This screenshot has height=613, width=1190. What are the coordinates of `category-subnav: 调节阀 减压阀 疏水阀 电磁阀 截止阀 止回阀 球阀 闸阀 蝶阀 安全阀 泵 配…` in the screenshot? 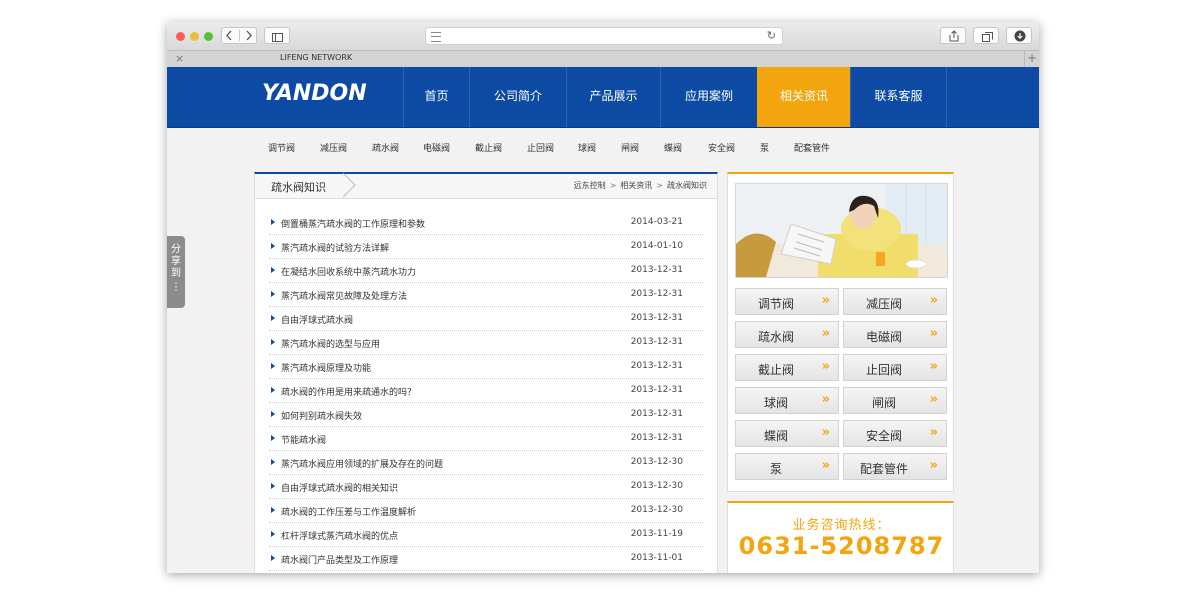 It's located at (603, 148).